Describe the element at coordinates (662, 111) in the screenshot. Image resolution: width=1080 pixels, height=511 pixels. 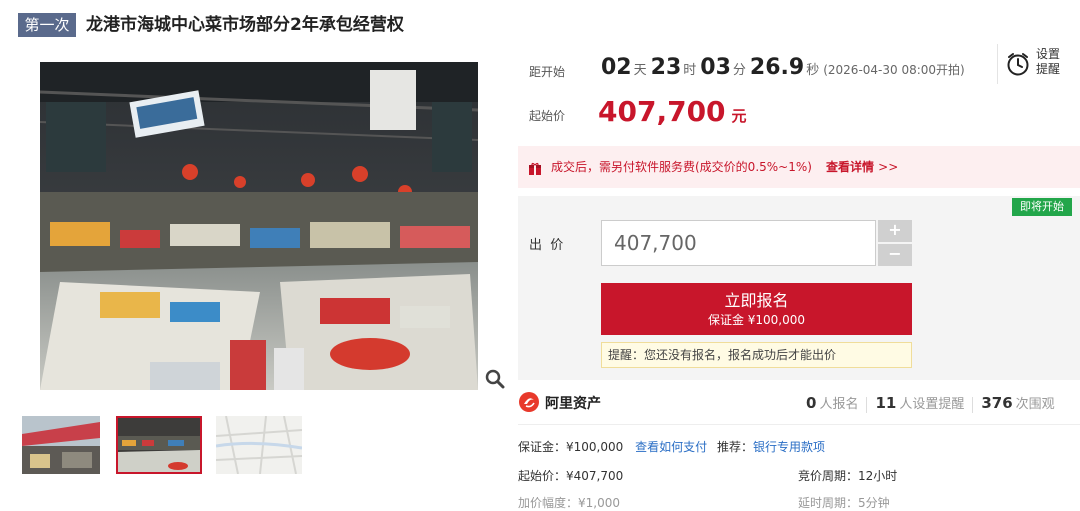
I see `start-price-value: 407,700` at that location.